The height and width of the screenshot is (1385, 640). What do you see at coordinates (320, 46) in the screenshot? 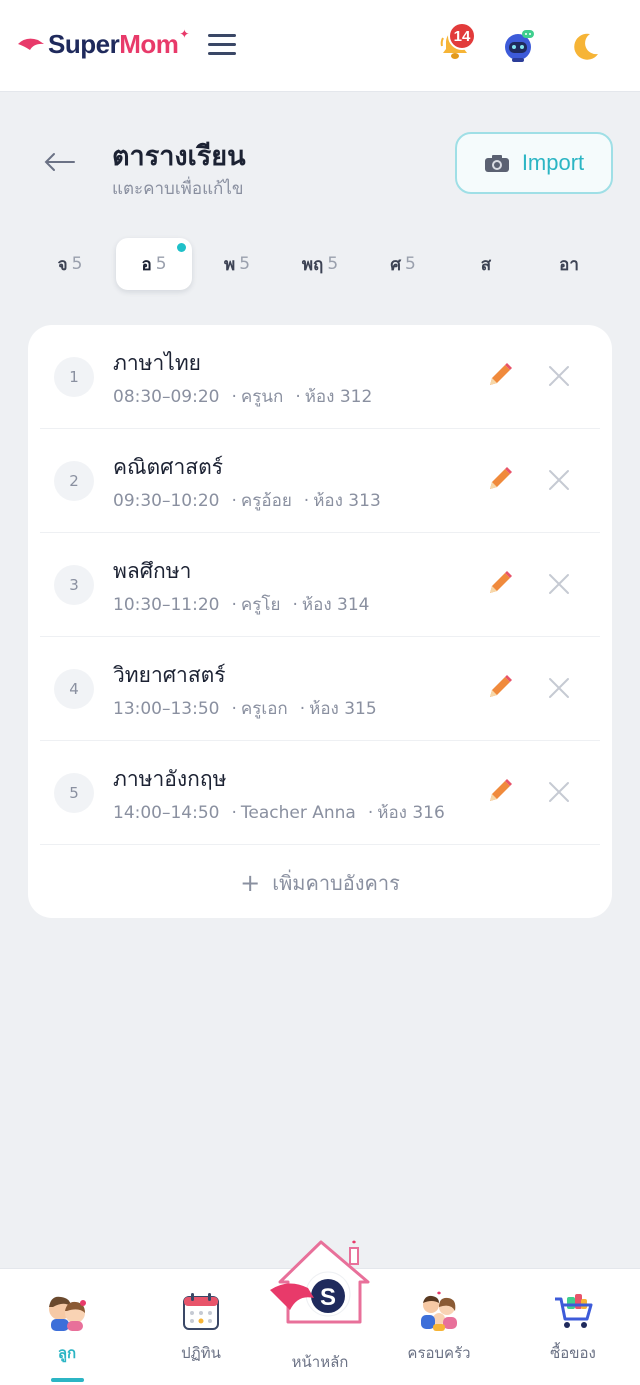
I see `top-bar: SuperMom ✦ 14` at bounding box center [320, 46].